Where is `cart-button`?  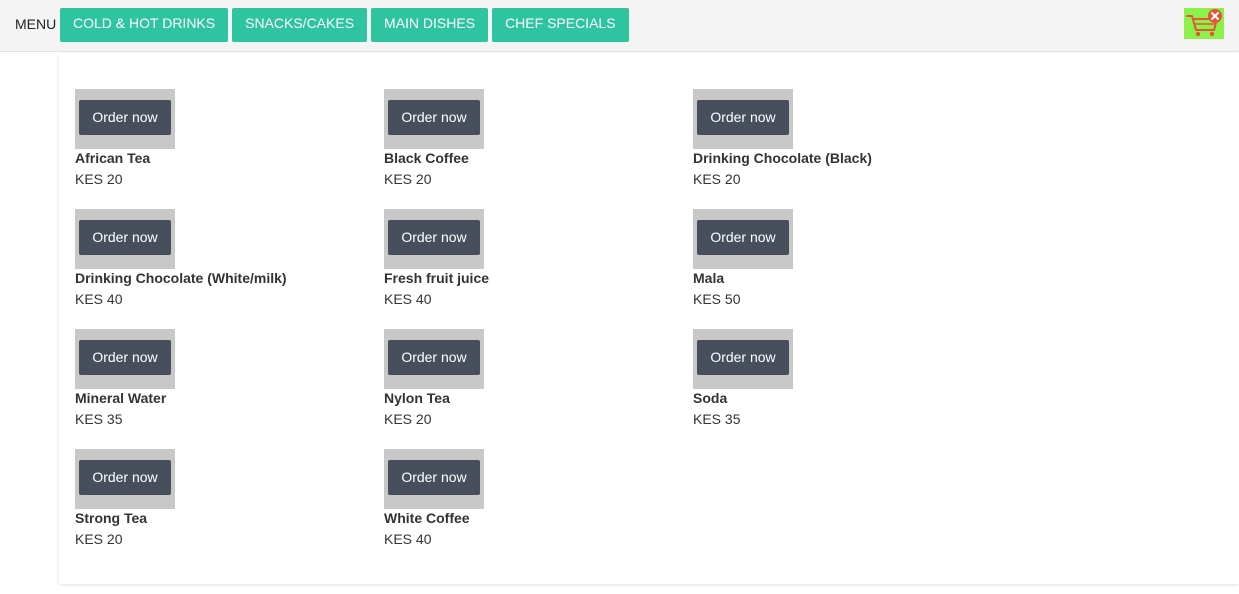
cart-button is located at coordinates (1204, 23).